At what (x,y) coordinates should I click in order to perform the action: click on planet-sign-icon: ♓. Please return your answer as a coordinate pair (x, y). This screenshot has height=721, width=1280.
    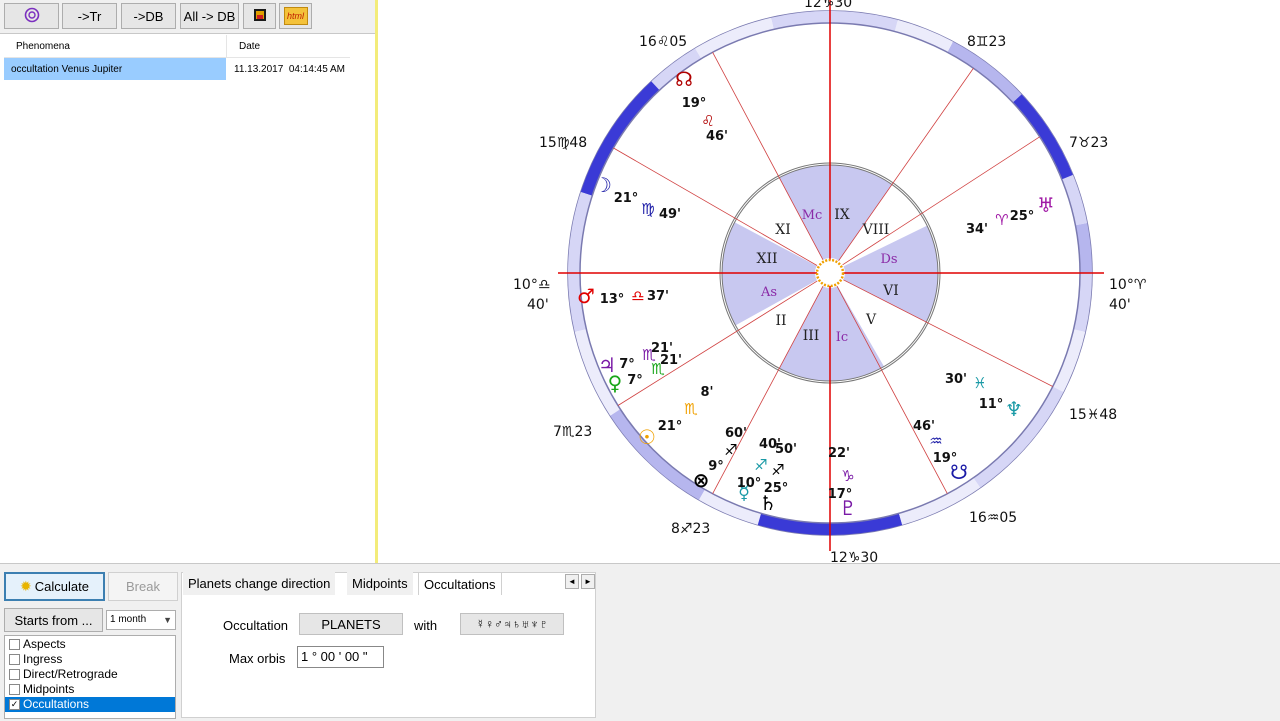
    Looking at the image, I should click on (979, 383).